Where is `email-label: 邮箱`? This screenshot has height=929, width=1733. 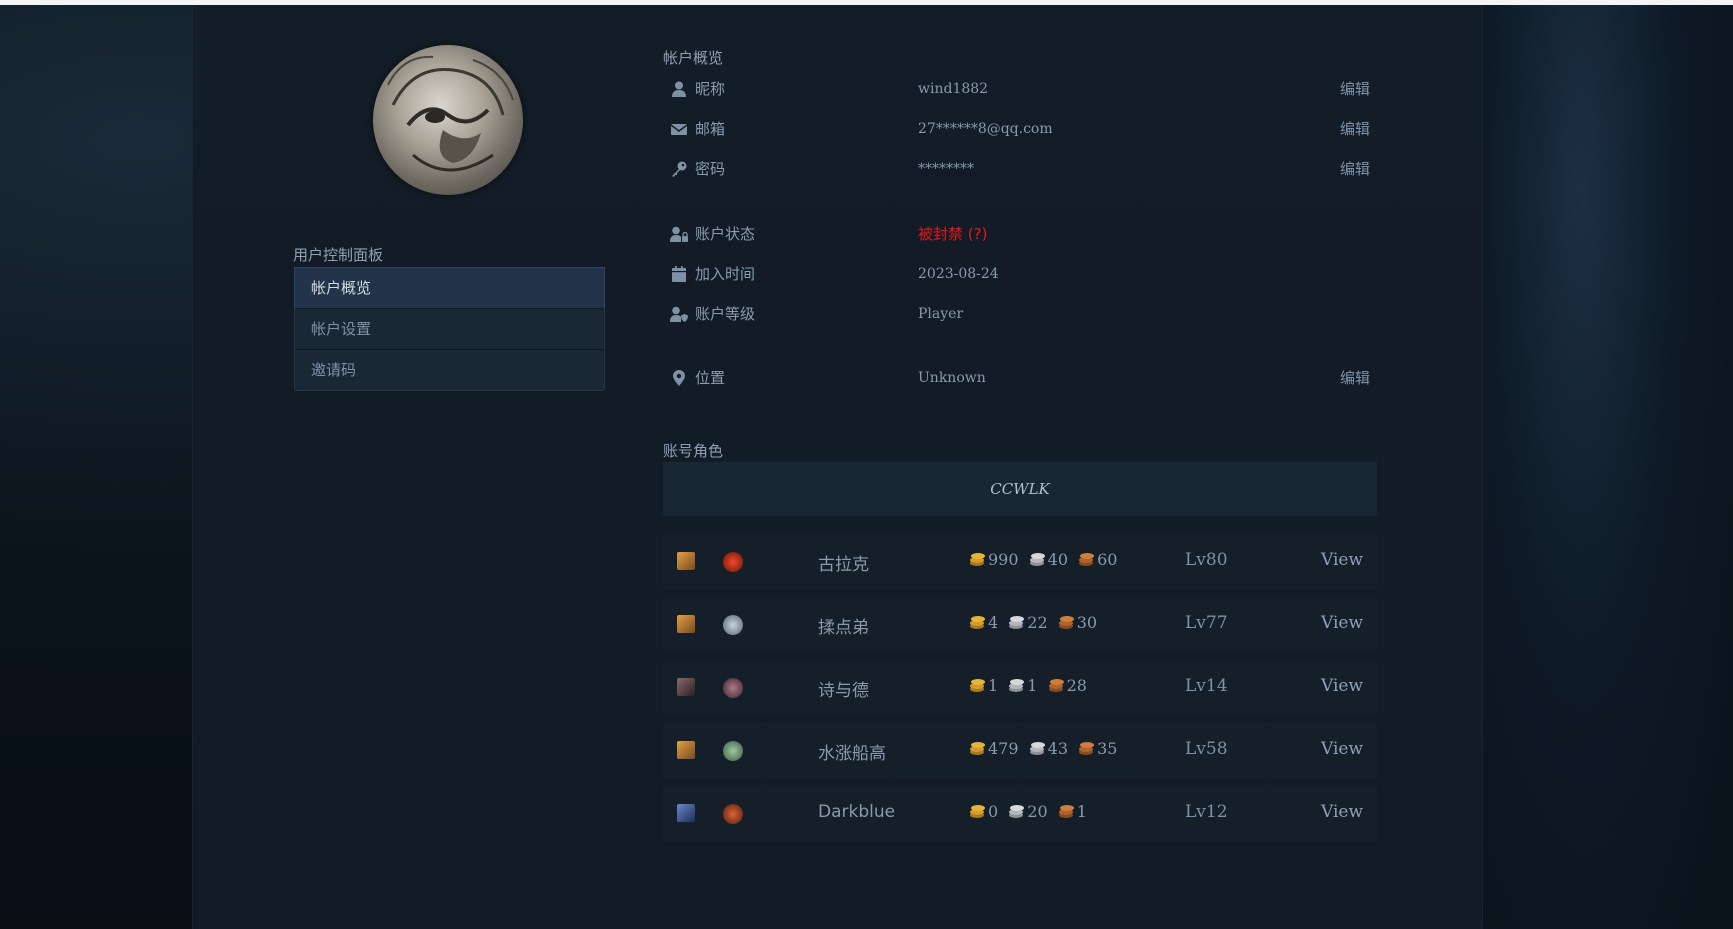
email-label: 邮箱 is located at coordinates (710, 129).